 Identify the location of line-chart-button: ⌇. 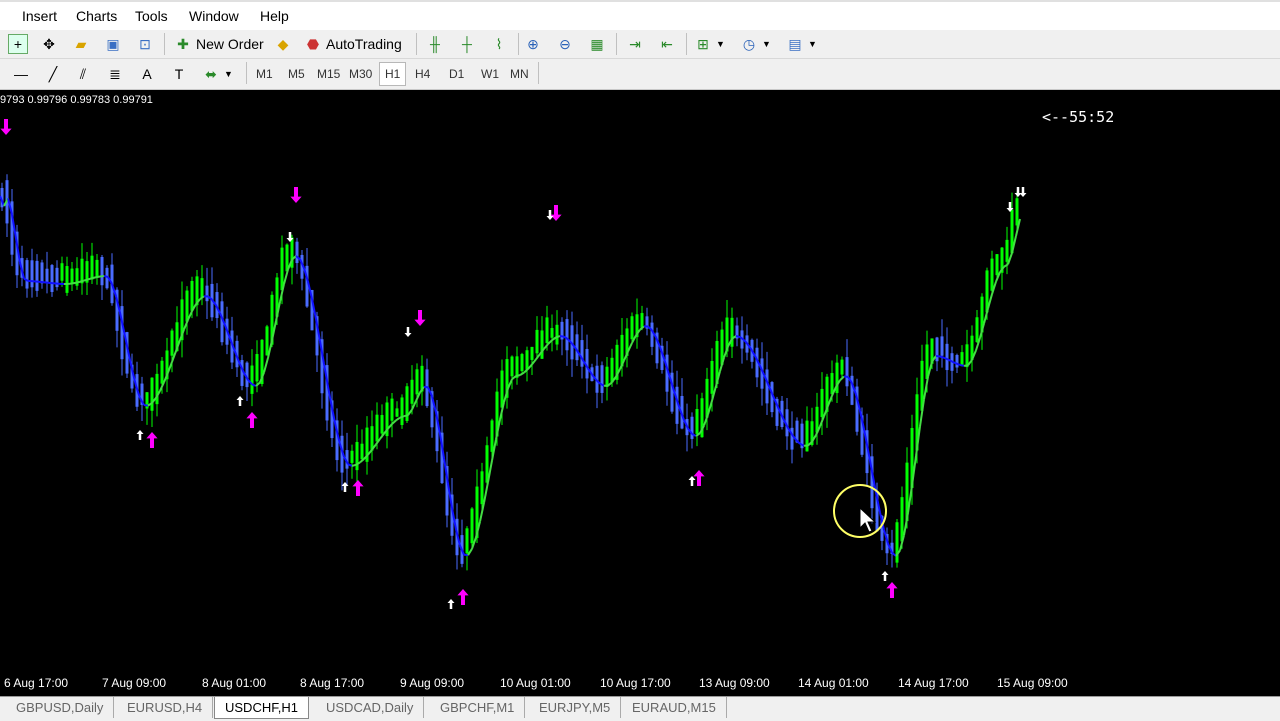
(499, 44).